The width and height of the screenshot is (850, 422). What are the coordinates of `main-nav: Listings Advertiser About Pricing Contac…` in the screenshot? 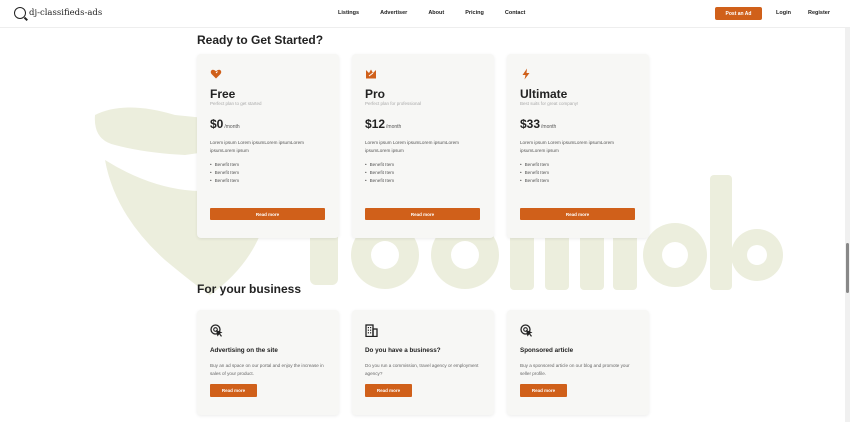 It's located at (442, 13).